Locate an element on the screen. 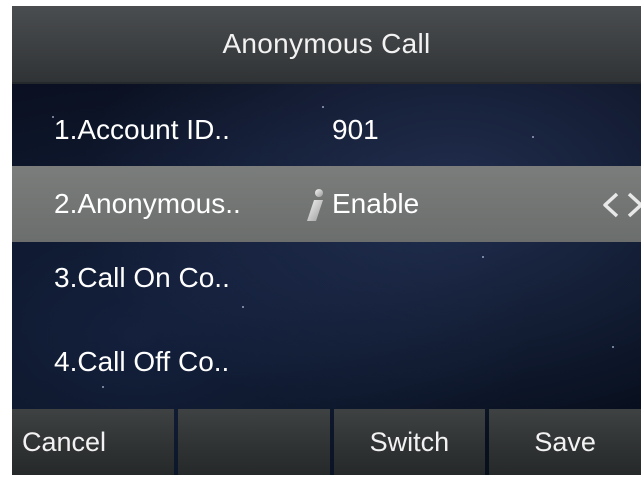 This screenshot has width=641, height=481. menu-item-value: Enable is located at coordinates (376, 203).